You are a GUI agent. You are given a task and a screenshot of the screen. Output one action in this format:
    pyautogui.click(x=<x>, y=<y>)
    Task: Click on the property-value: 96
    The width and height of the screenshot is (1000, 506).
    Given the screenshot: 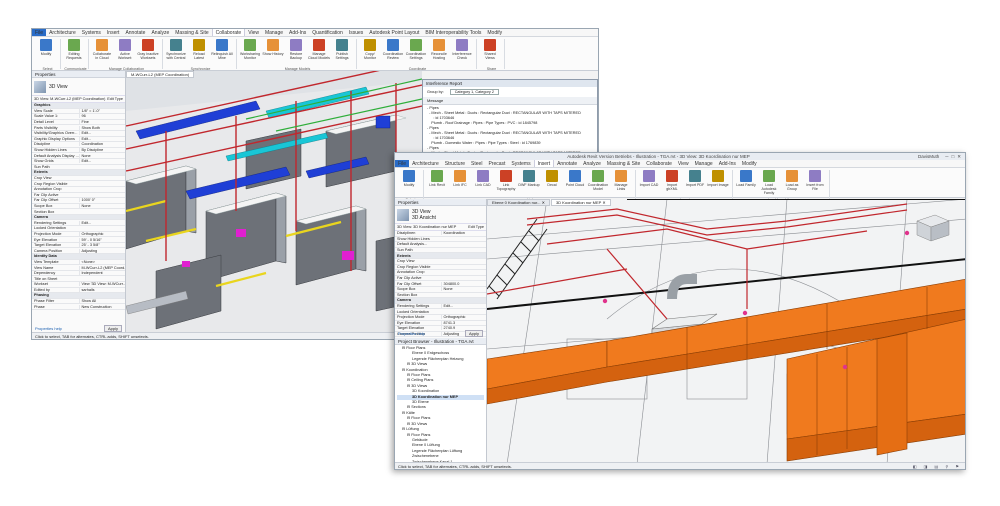 What is the action you would take?
    pyautogui.click(x=102, y=116)
    